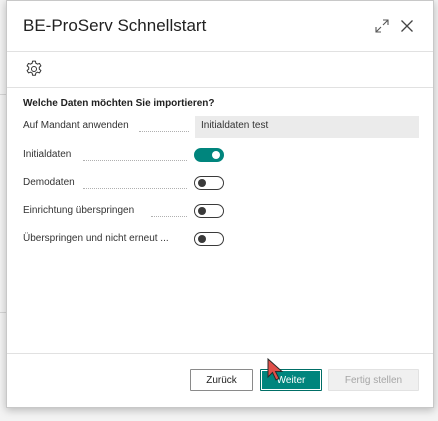 This screenshot has width=438, height=421. What do you see at coordinates (115, 25) in the screenshot?
I see `dialog-title: BE-ProServ Schnellstart` at bounding box center [115, 25].